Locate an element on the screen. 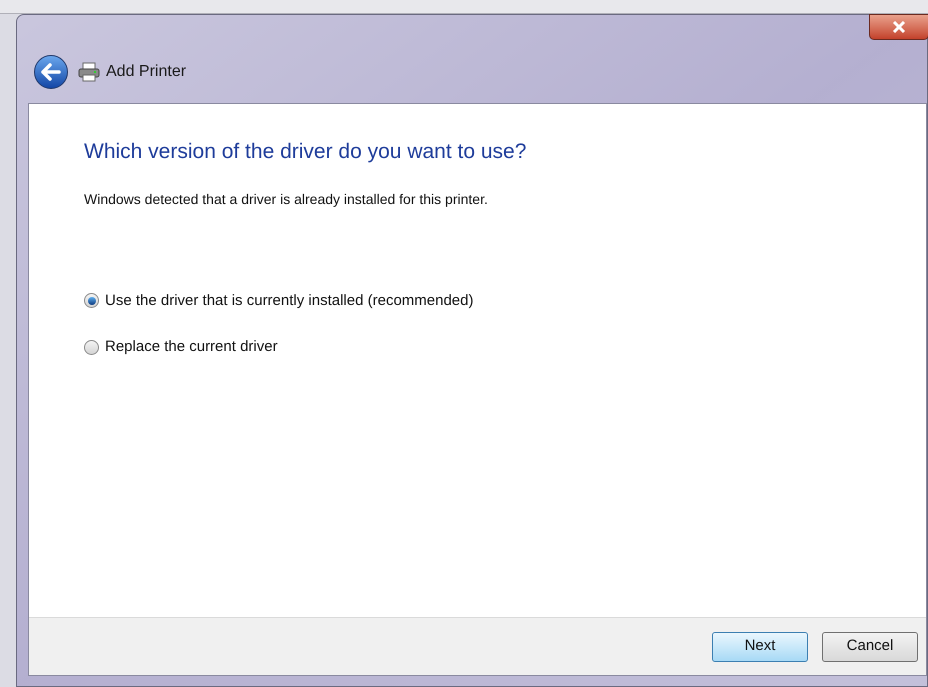 This screenshot has width=928, height=687. back-arrow-icon is located at coordinates (51, 72).